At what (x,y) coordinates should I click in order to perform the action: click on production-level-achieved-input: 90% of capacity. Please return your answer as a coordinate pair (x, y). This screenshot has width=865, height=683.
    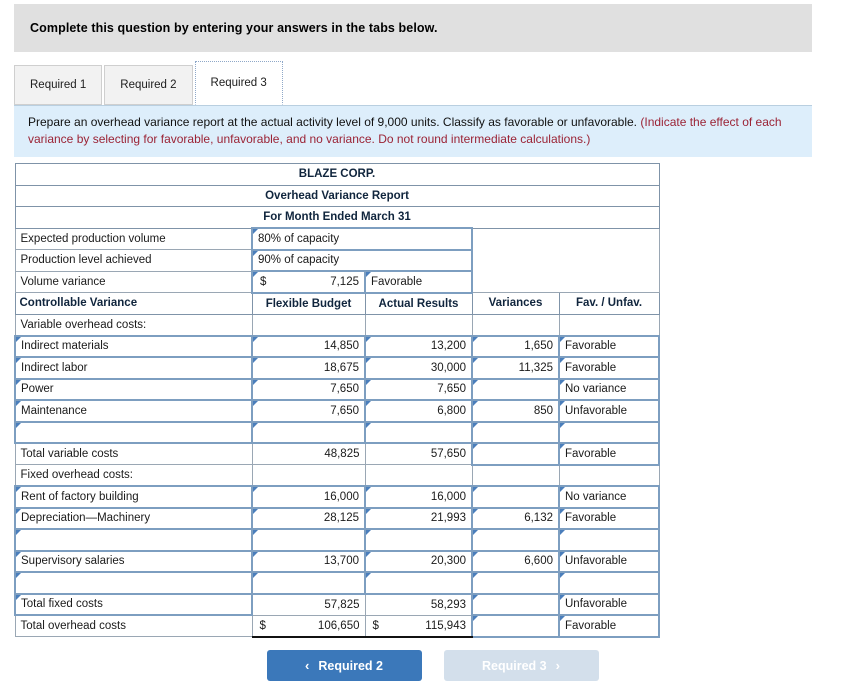
    Looking at the image, I should click on (362, 260).